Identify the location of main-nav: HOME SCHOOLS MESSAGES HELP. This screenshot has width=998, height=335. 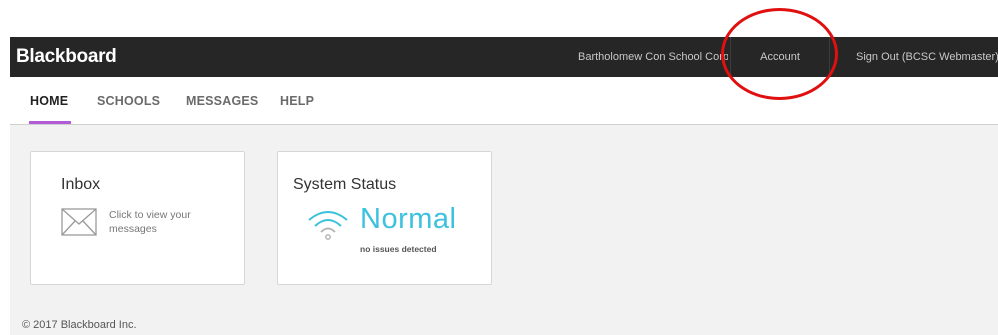
(504, 101).